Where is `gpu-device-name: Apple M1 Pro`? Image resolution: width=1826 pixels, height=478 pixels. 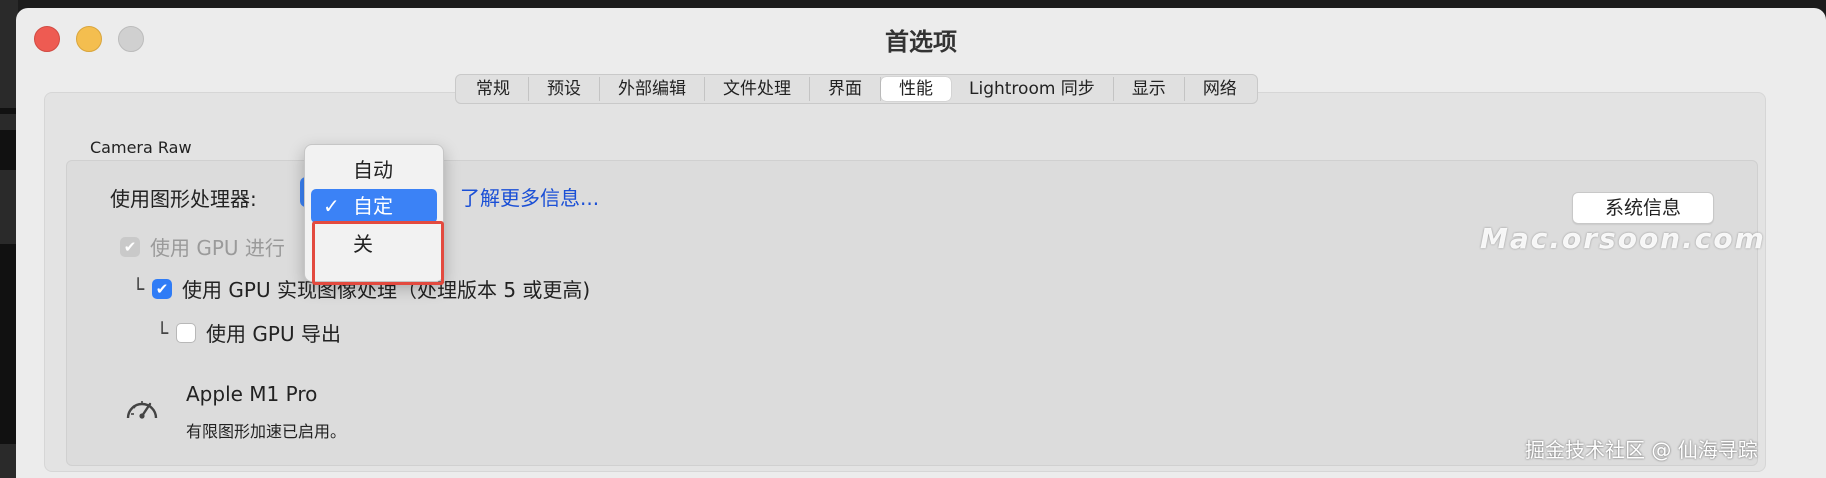 gpu-device-name: Apple M1 Pro is located at coordinates (252, 394).